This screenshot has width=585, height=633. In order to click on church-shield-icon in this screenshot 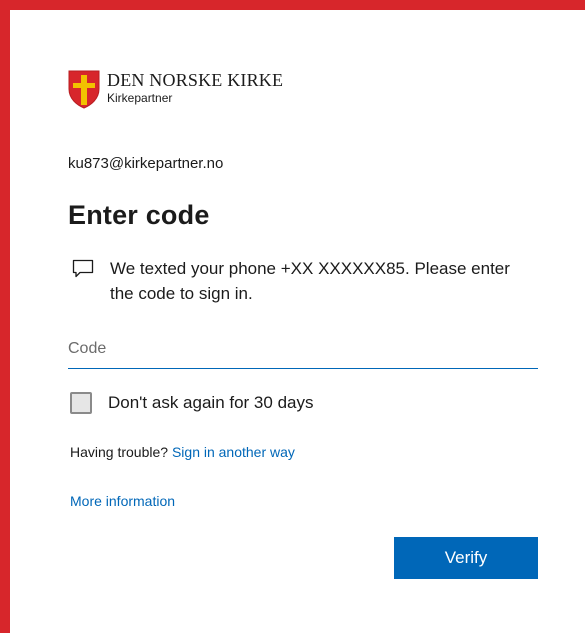, I will do `click(84, 89)`.